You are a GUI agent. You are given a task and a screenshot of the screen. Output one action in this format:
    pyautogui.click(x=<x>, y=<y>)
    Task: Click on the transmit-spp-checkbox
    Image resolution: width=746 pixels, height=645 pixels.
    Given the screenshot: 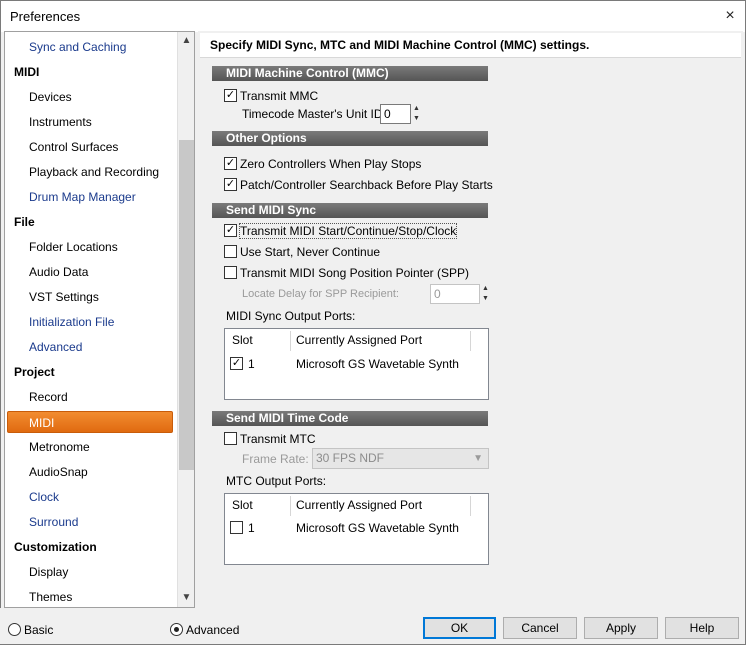 What is the action you would take?
    pyautogui.click(x=230, y=272)
    